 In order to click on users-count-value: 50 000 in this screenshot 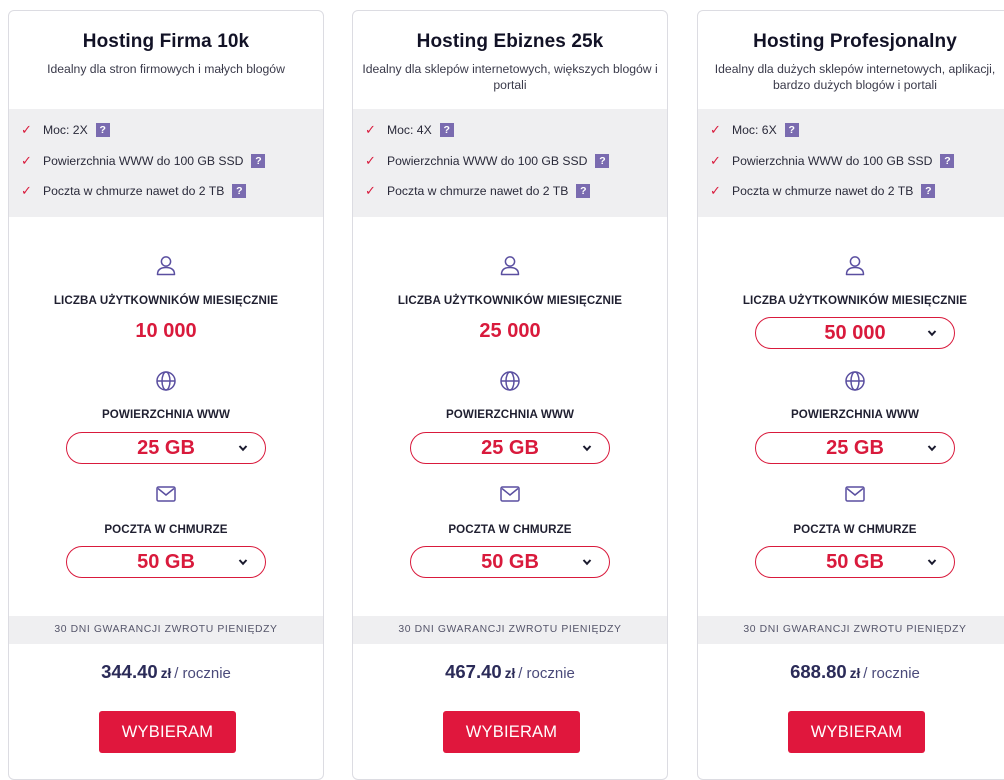, I will do `click(855, 332)`.